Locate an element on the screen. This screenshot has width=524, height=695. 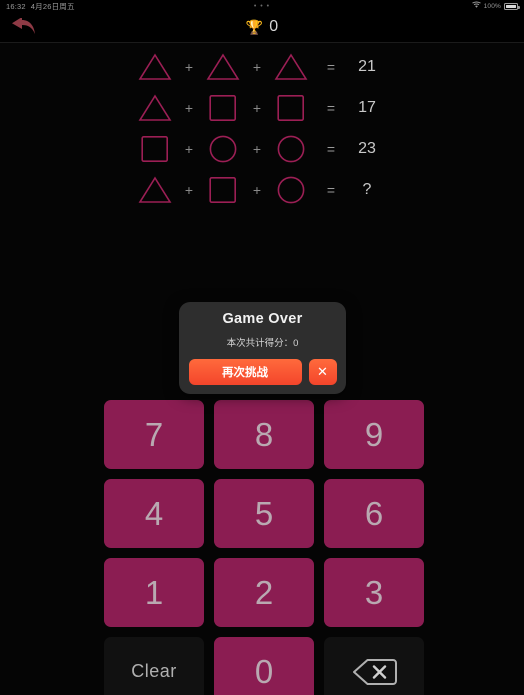
status-bar: 16:32 4月26日周五 • • • 100% is located at coordinates (262, 6).